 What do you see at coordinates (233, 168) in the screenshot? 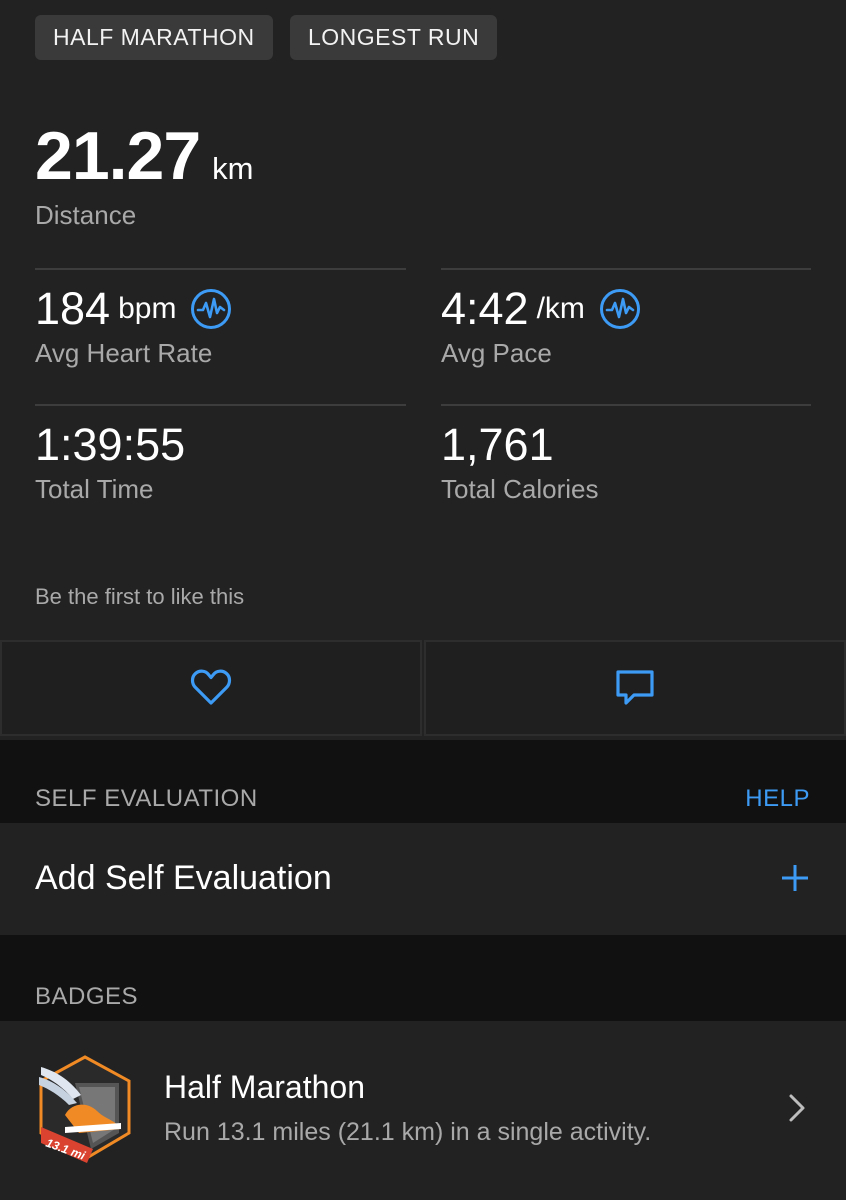
I see `distance-unit: km` at bounding box center [233, 168].